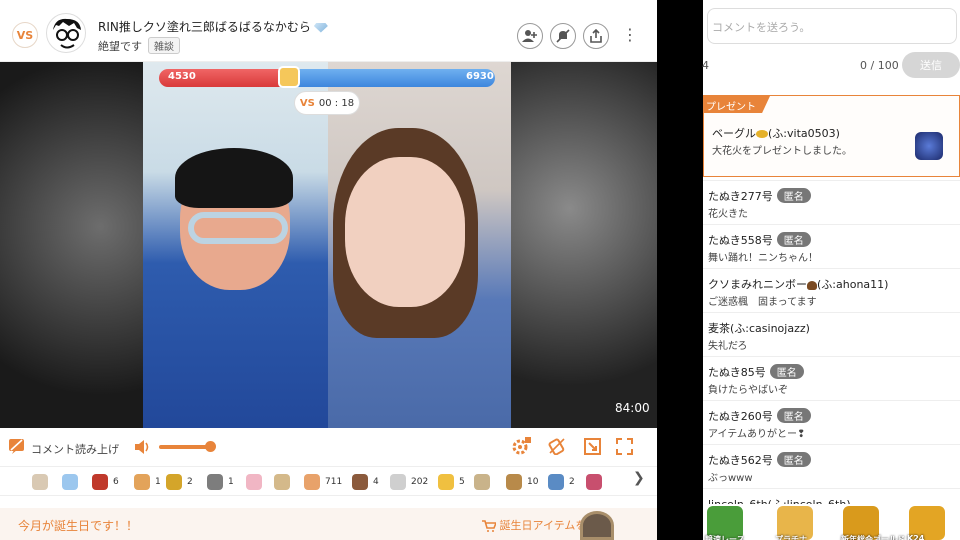 The width and height of the screenshot is (960, 540). What do you see at coordinates (100, 482) in the screenshot?
I see `sushi-icon` at bounding box center [100, 482].